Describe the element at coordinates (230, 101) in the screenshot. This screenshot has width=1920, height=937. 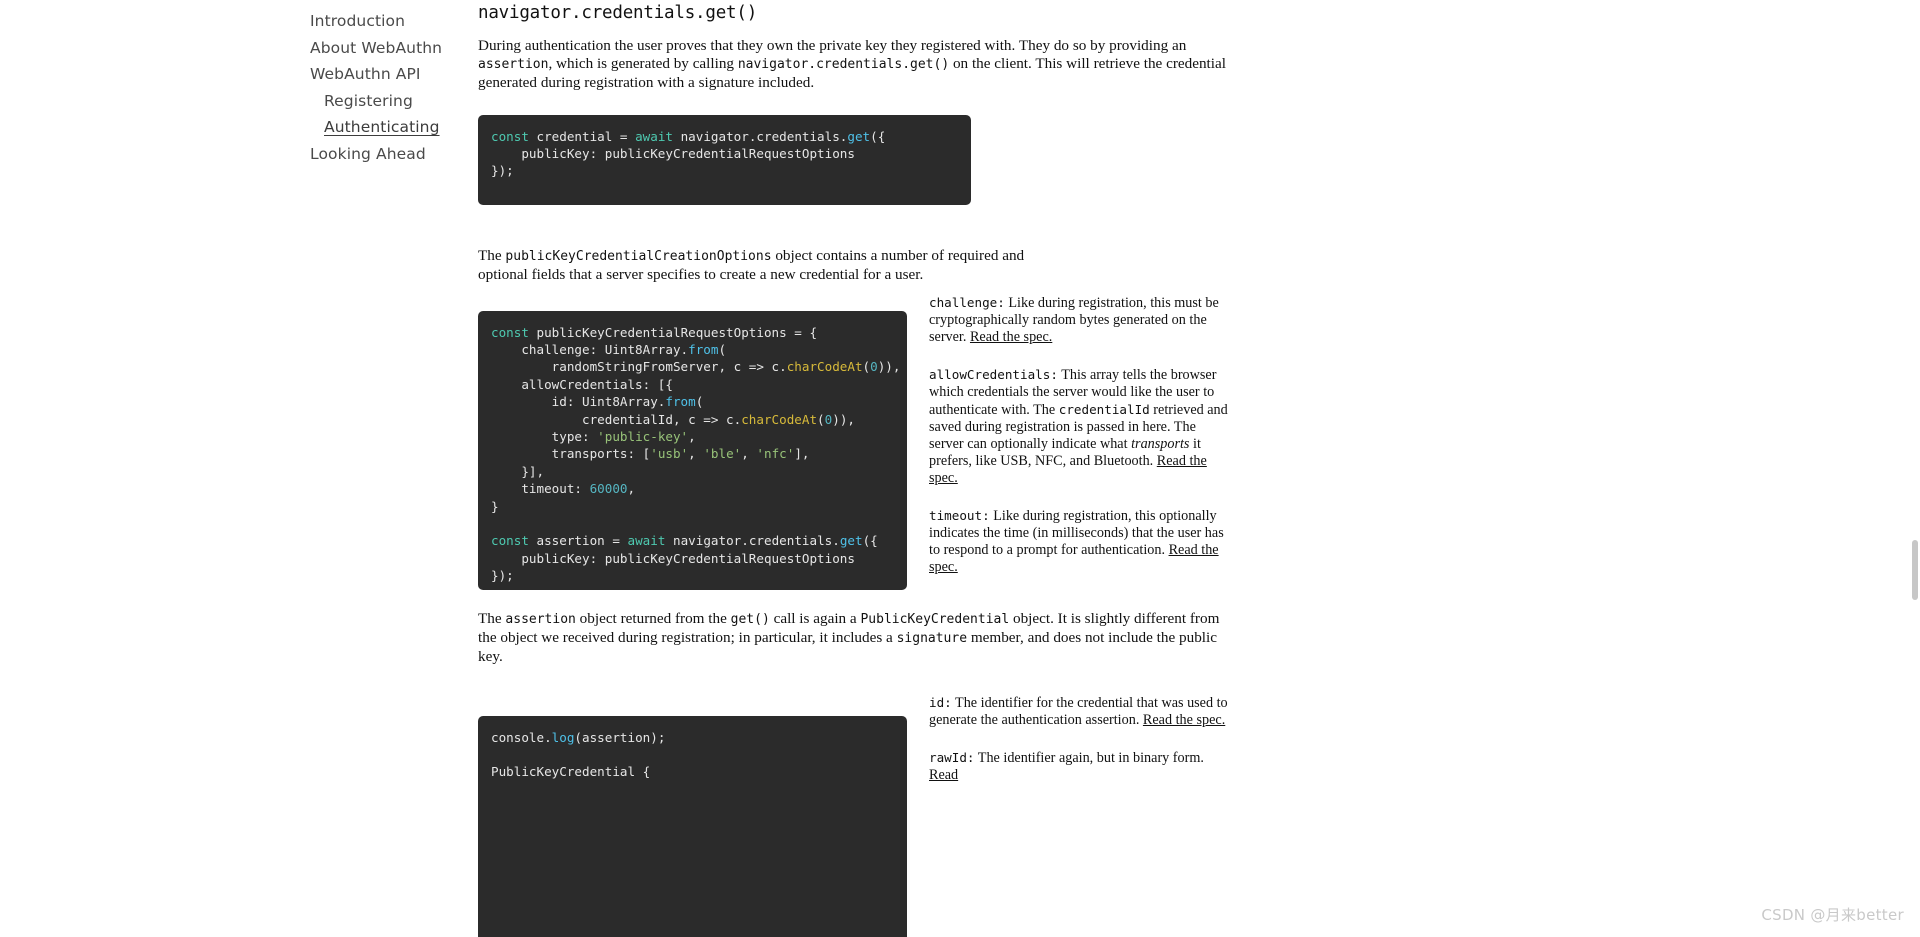
I see `sidebar-item-registering: Registering` at that location.